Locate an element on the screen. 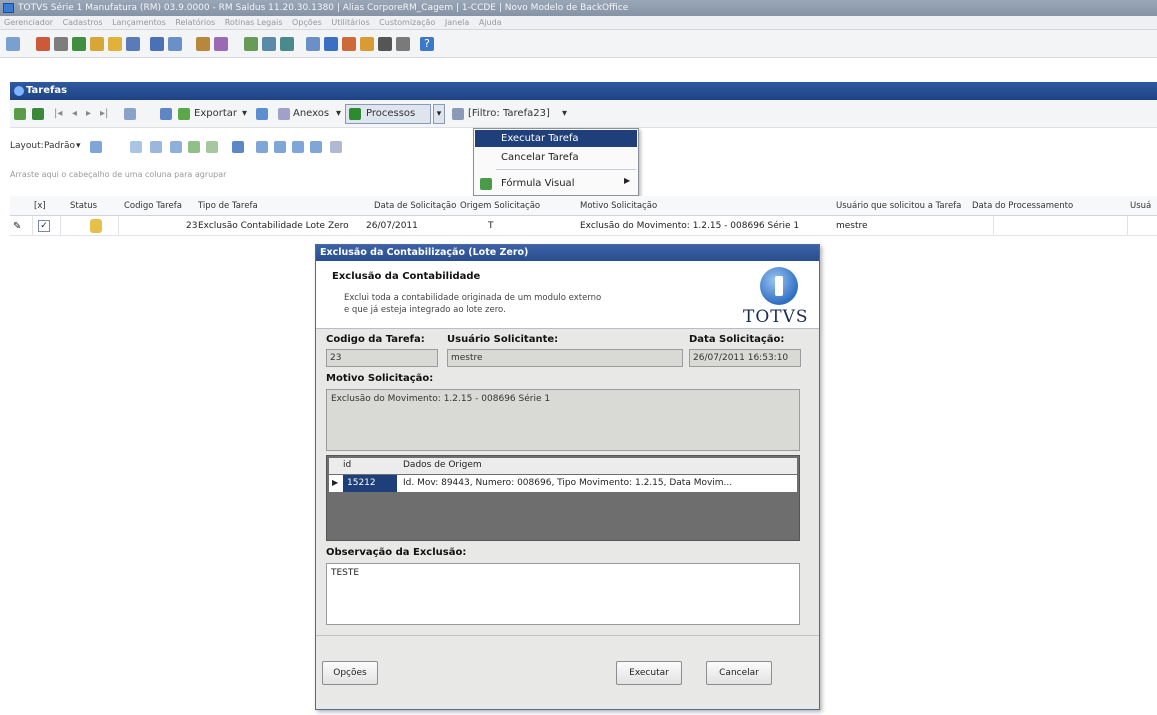 The height and width of the screenshot is (715, 1157). group-icon is located at coordinates (156, 147).